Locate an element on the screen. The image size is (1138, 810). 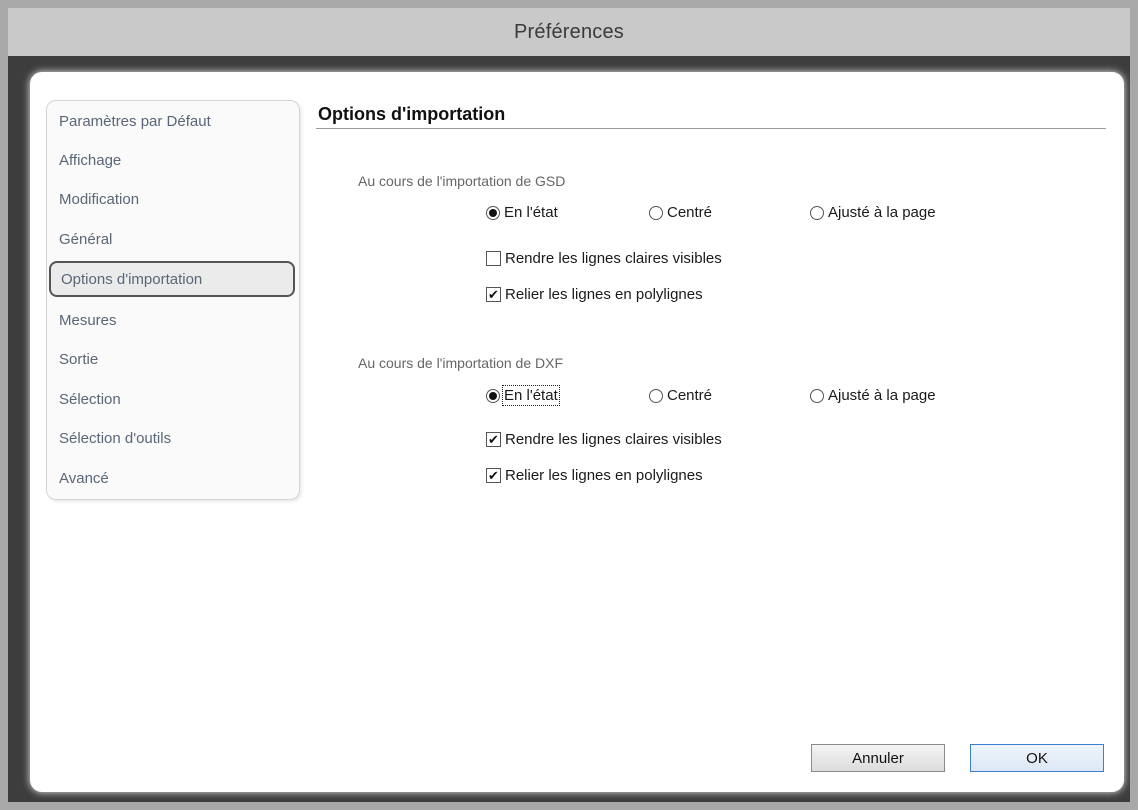
sidebar-item-display: Affichage is located at coordinates (90, 160).